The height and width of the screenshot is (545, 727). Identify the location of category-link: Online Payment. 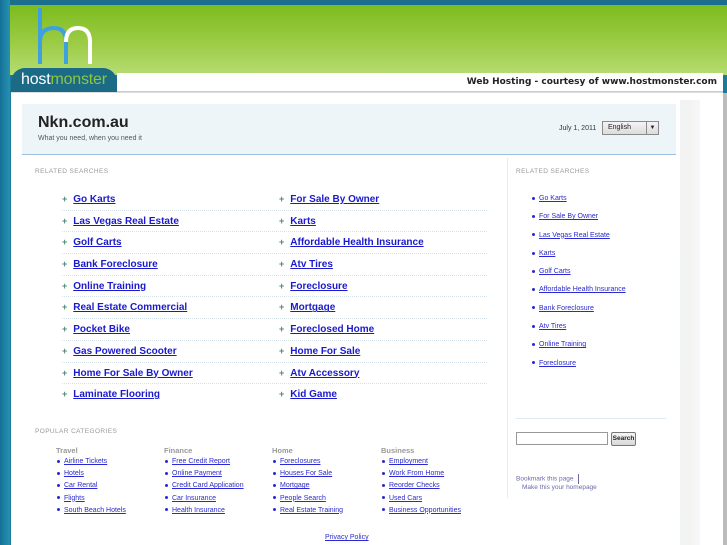
(197, 473).